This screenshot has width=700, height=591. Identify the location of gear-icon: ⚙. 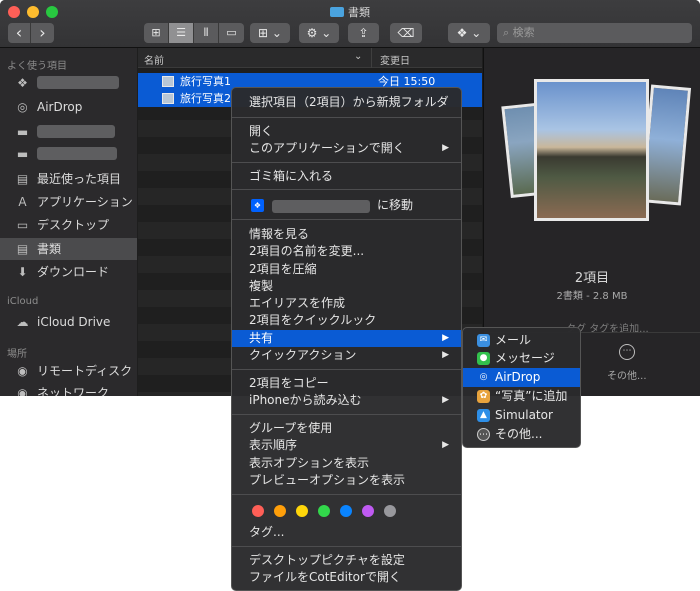
(312, 33).